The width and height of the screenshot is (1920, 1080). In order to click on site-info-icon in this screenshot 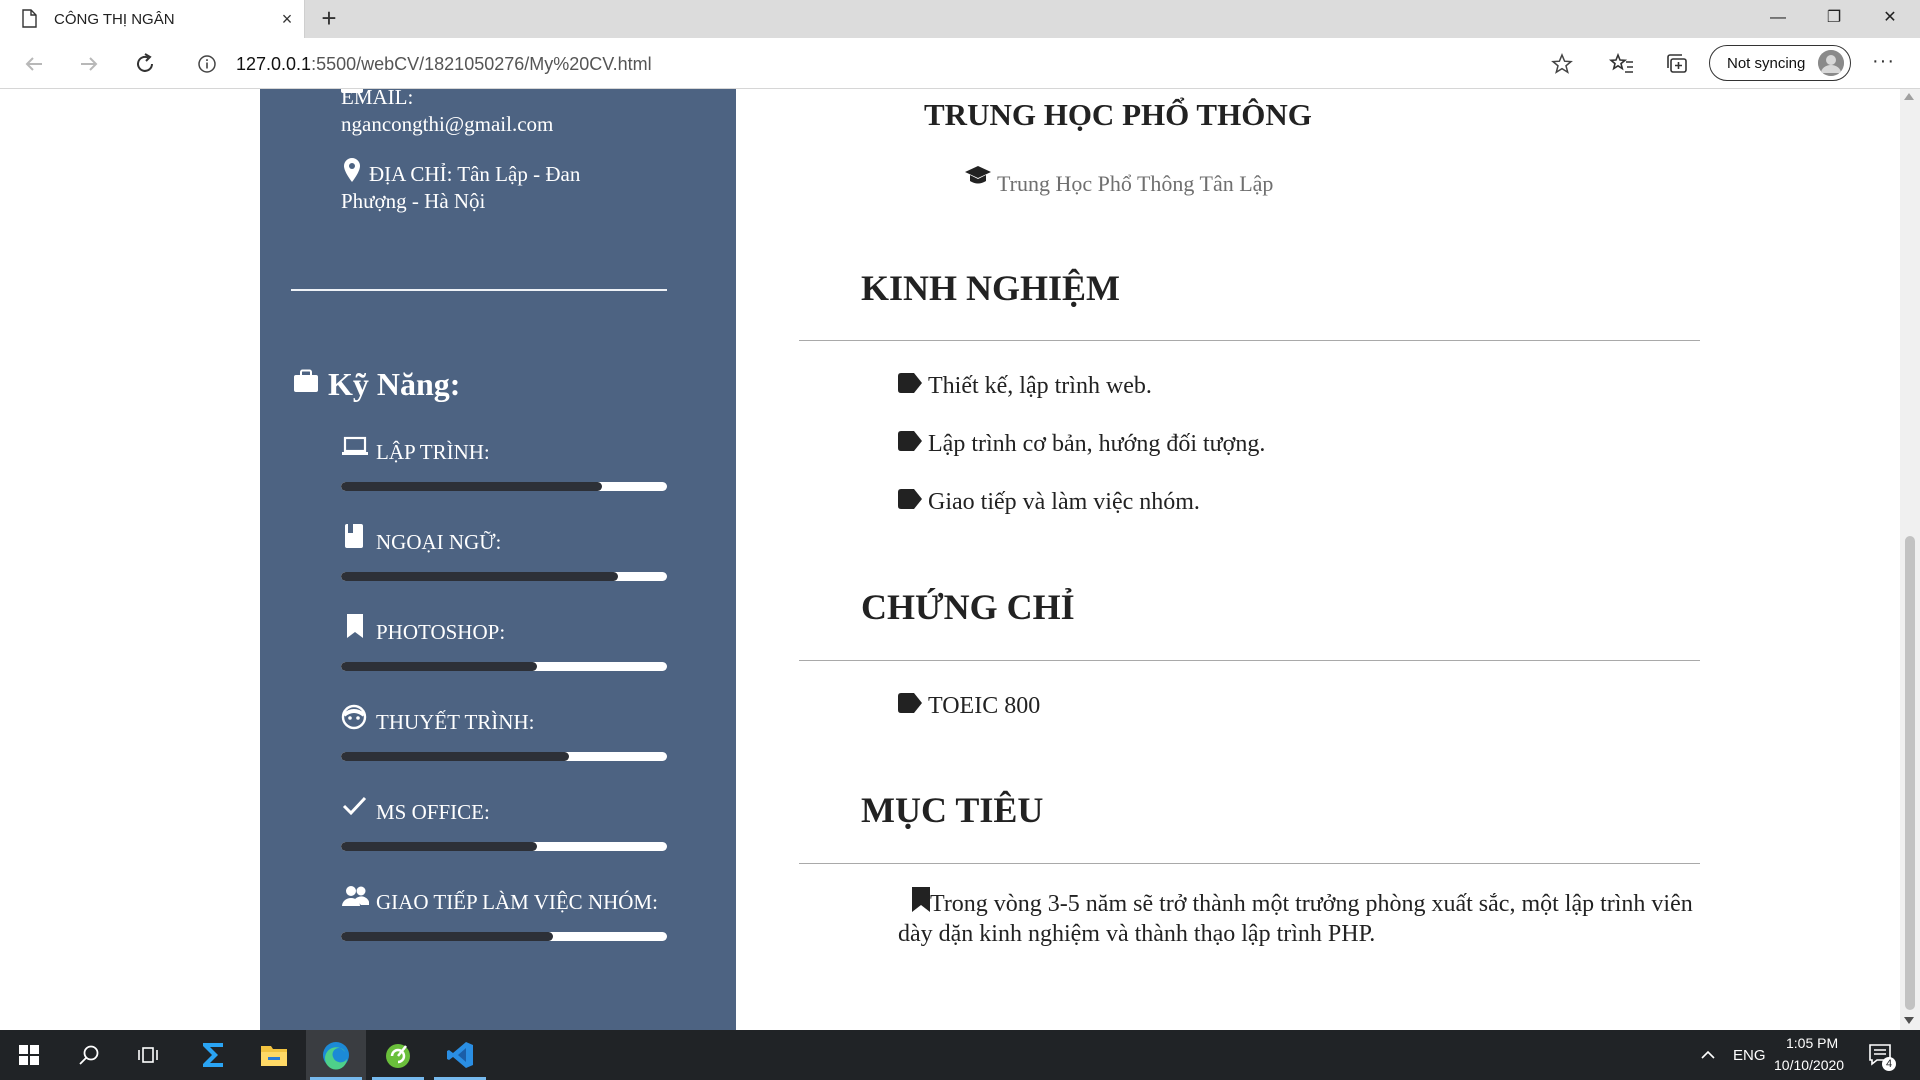, I will do `click(207, 64)`.